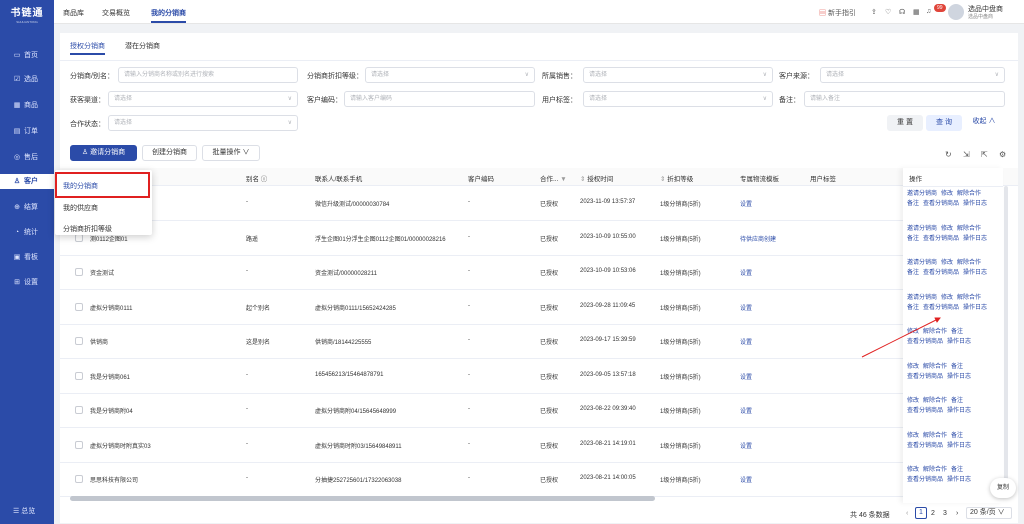 This screenshot has height=524, width=1024. What do you see at coordinates (27, 157) in the screenshot?
I see `sidebar-item-aftersale: ◎ 售后` at bounding box center [27, 157].